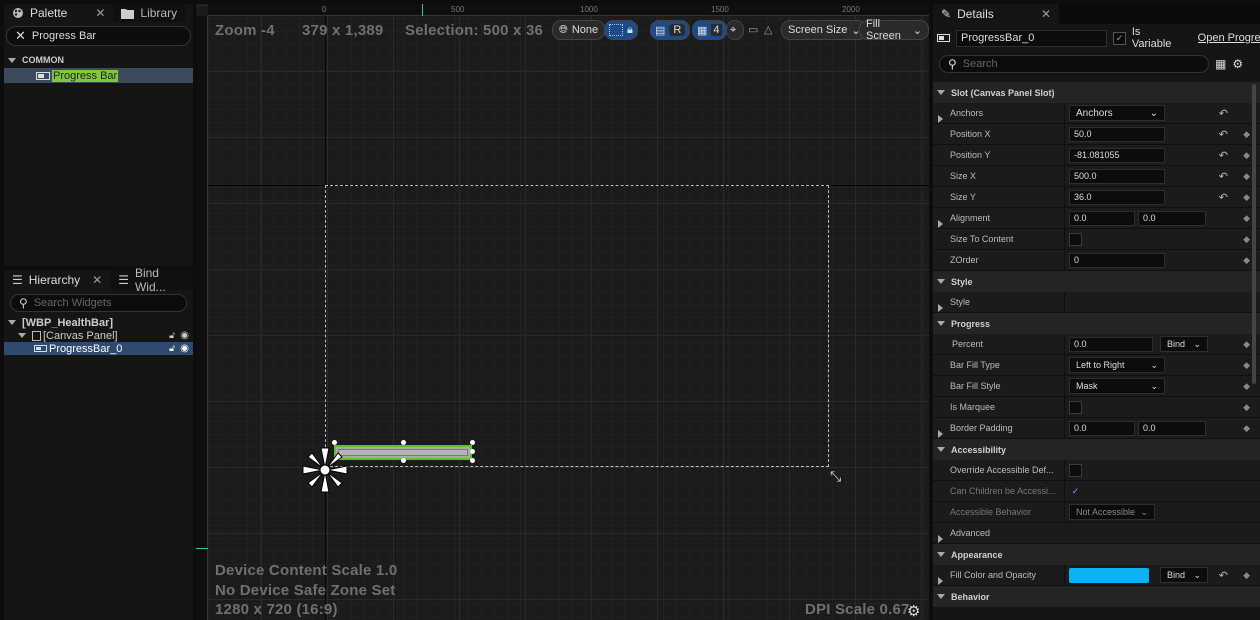 This screenshot has height=620, width=1260. I want to click on tab-details: ✎ Details ✕, so click(996, 14).